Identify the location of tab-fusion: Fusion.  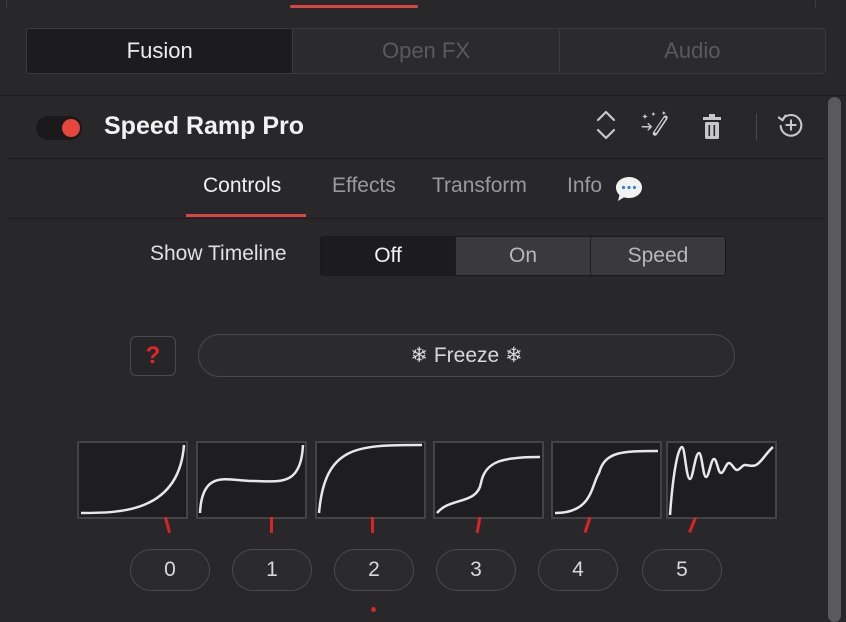
(160, 51).